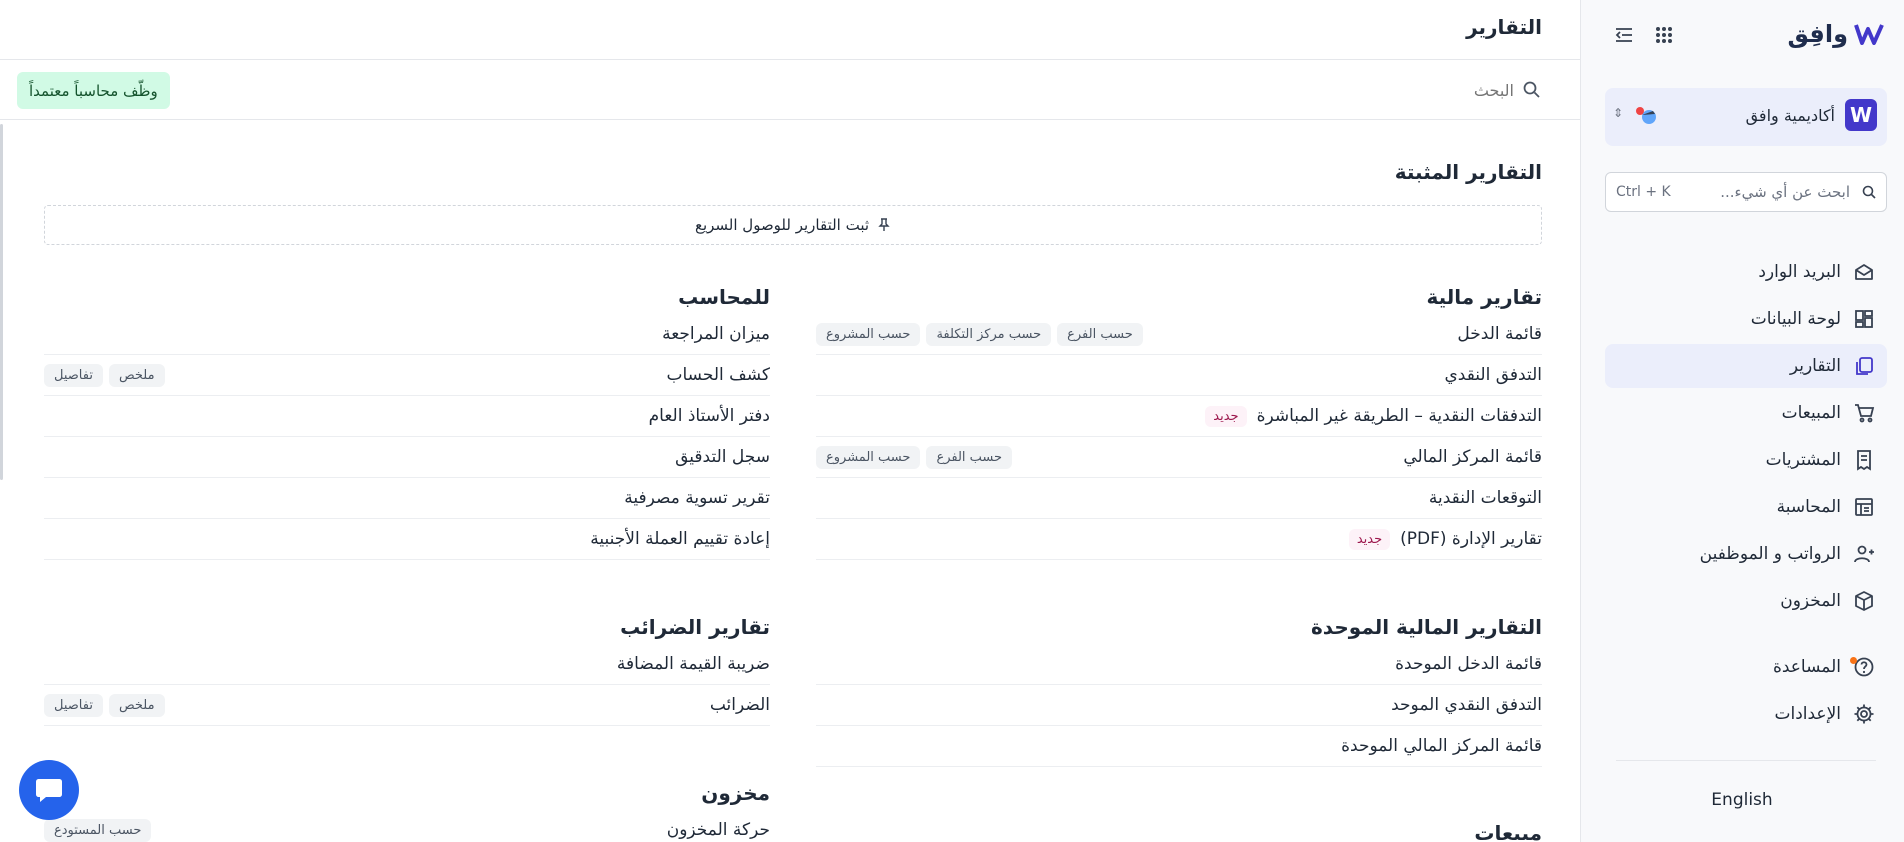  What do you see at coordinates (1746, 507) in the screenshot?
I see `sidebar-item-accounting: المحاسبة` at bounding box center [1746, 507].